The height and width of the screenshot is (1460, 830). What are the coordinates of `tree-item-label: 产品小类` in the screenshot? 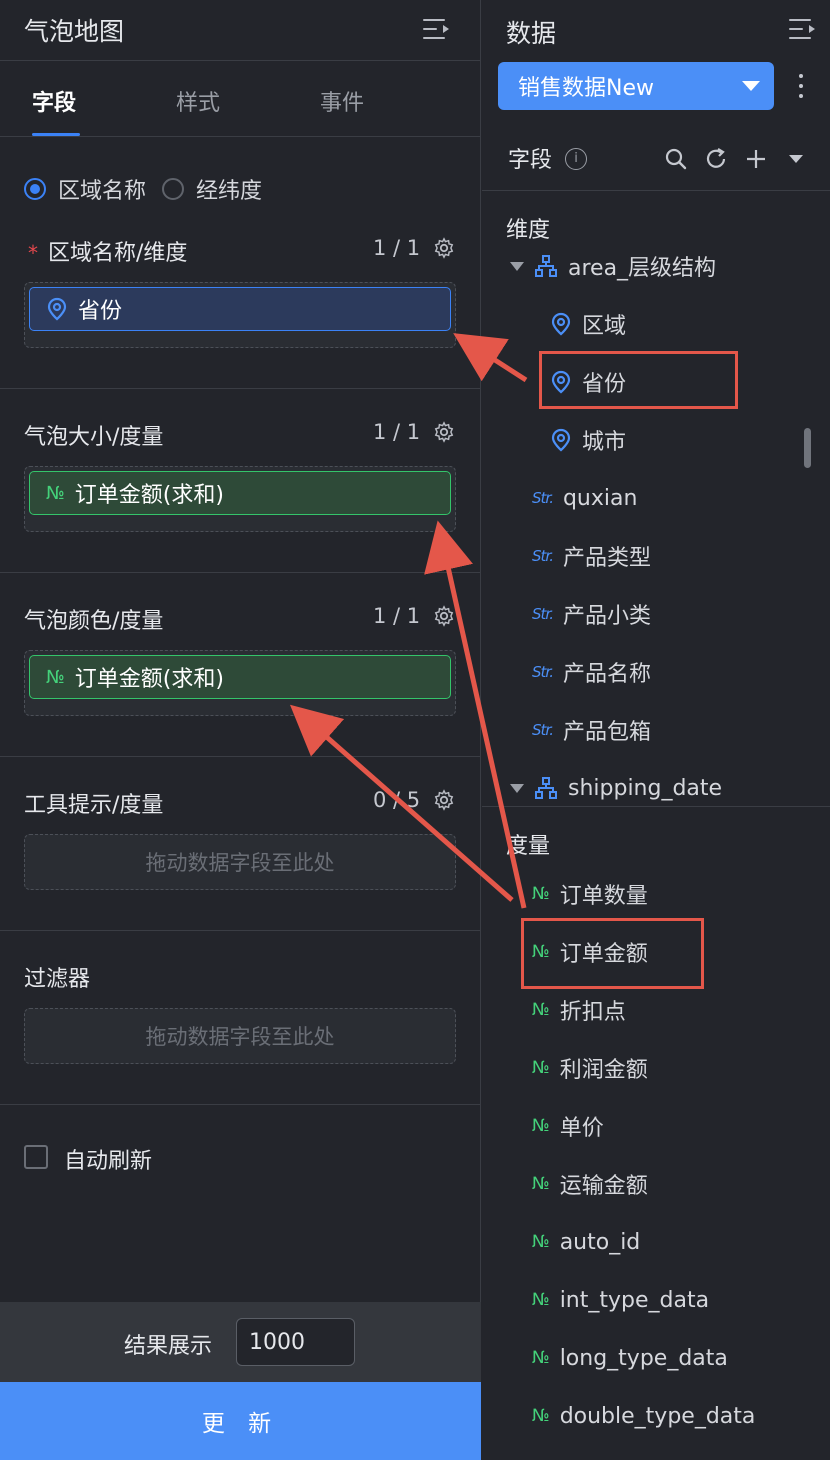 It's located at (606, 616).